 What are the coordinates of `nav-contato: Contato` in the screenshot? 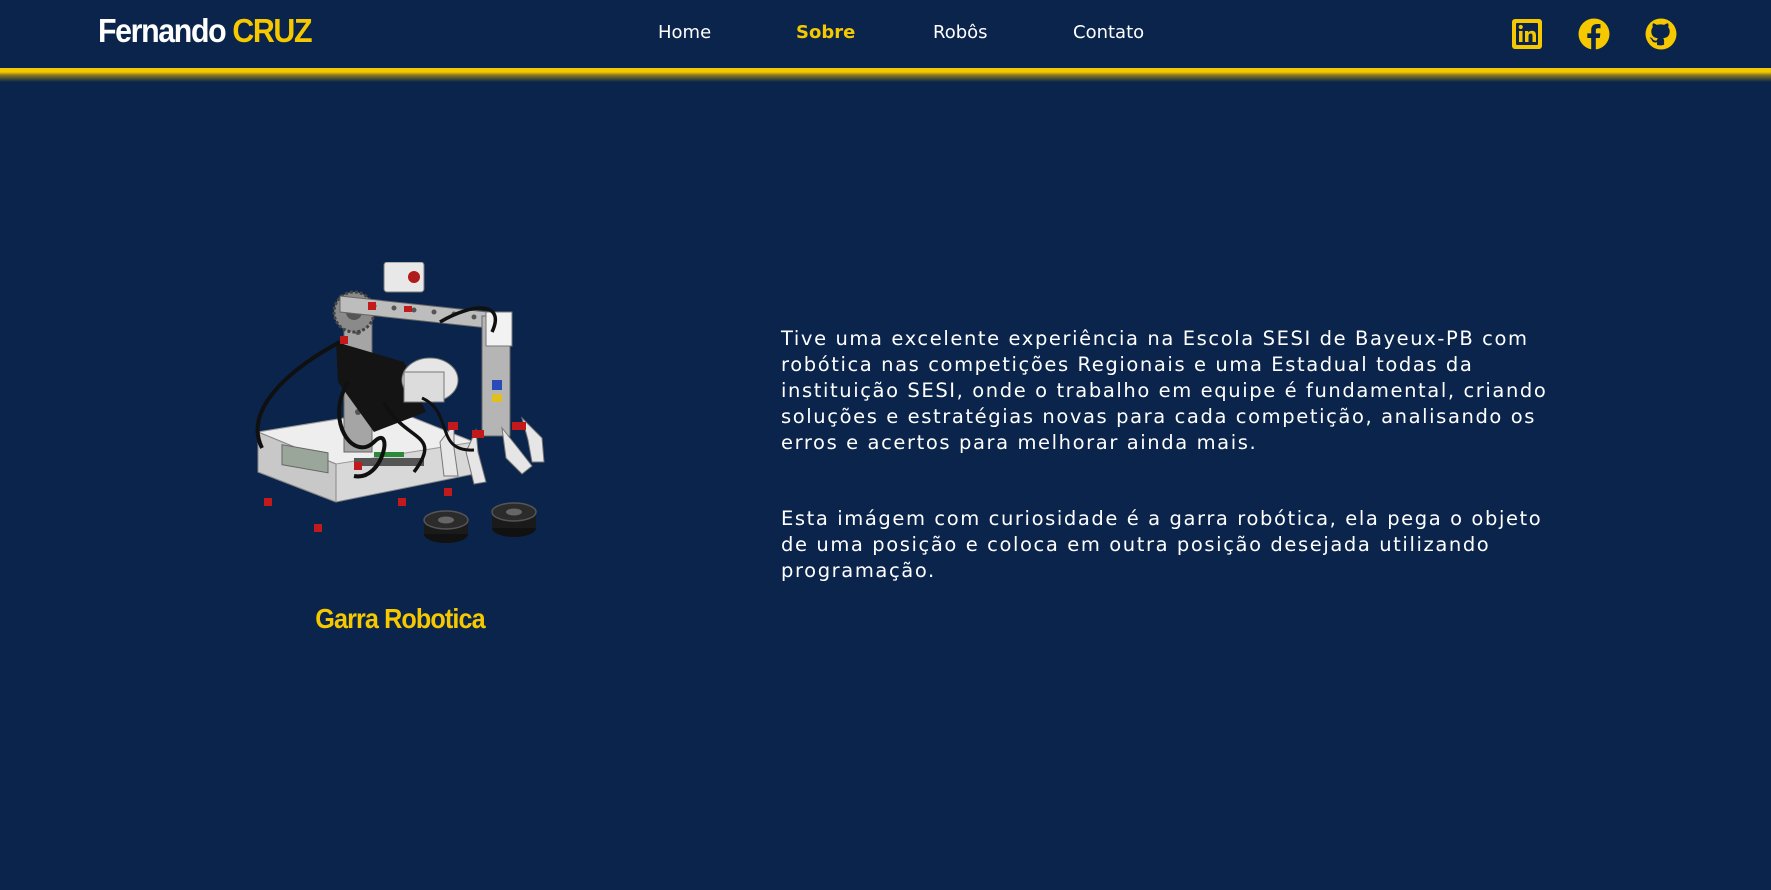 It's located at (1108, 32).